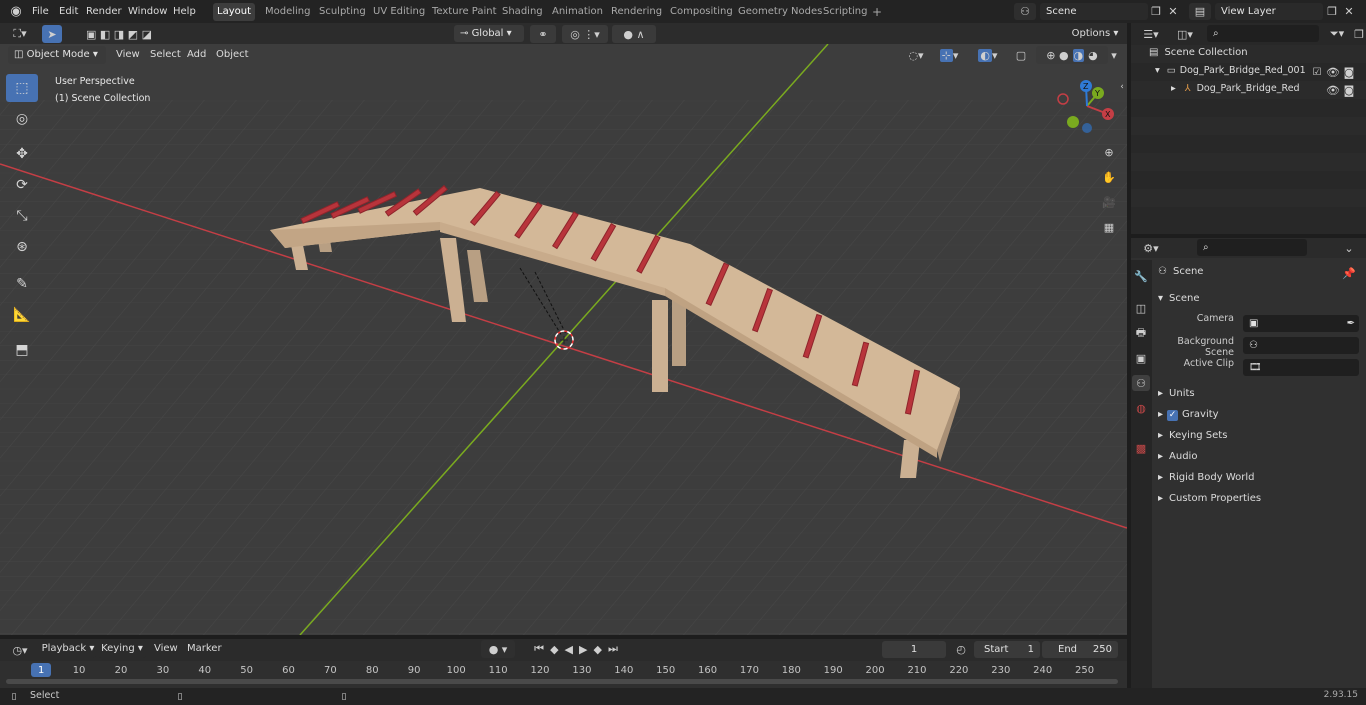 Image resolution: width=1366 pixels, height=705 pixels. I want to click on visibility-icon: ◌▾, so click(916, 55).